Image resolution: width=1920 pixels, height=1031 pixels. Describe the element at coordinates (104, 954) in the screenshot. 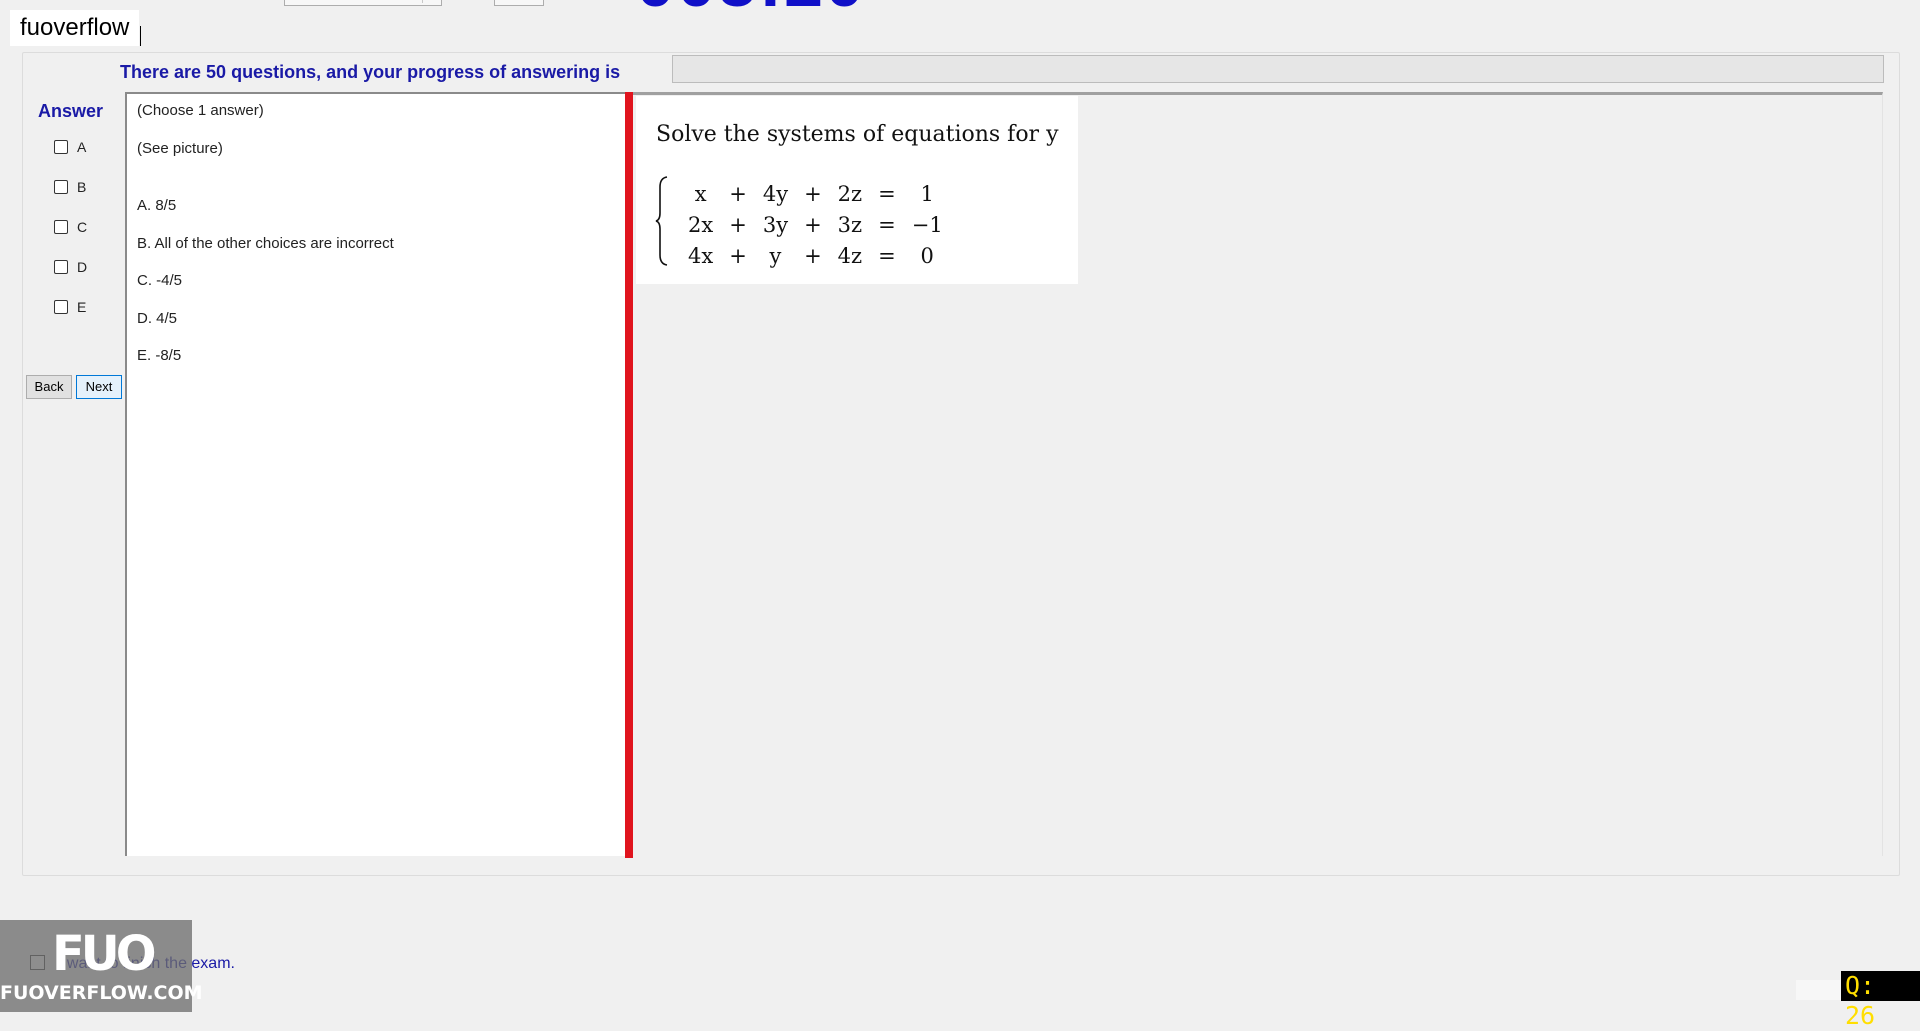

I see `logo-mark: FUO` at that location.